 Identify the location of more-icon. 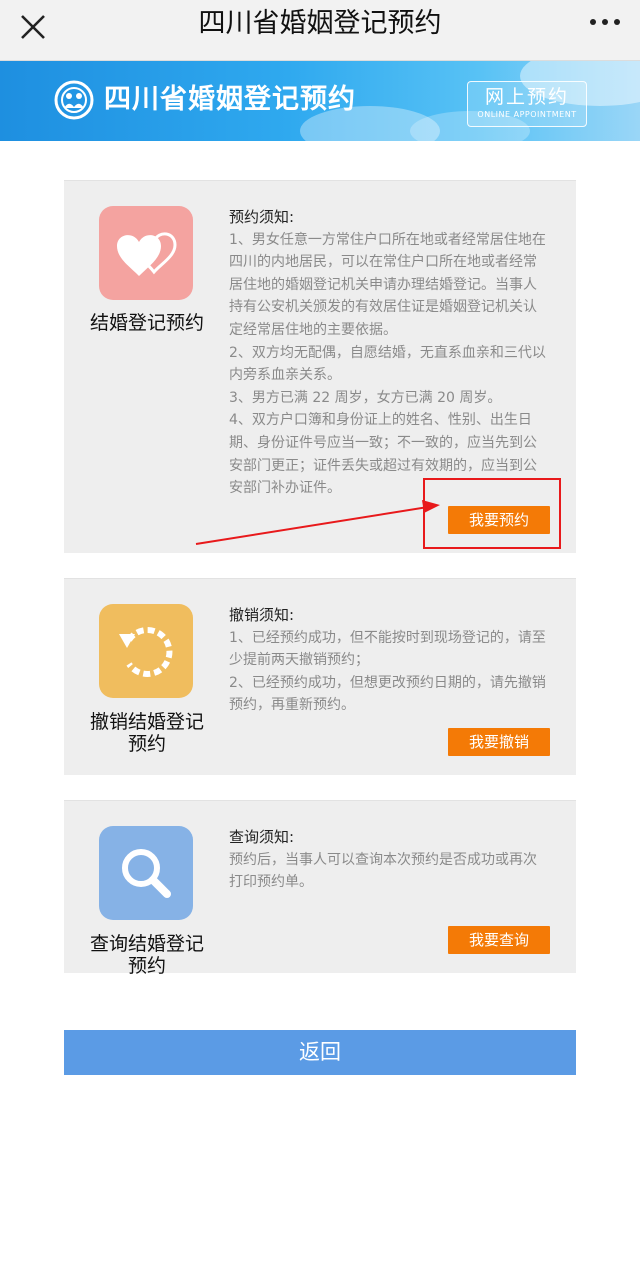
(605, 22).